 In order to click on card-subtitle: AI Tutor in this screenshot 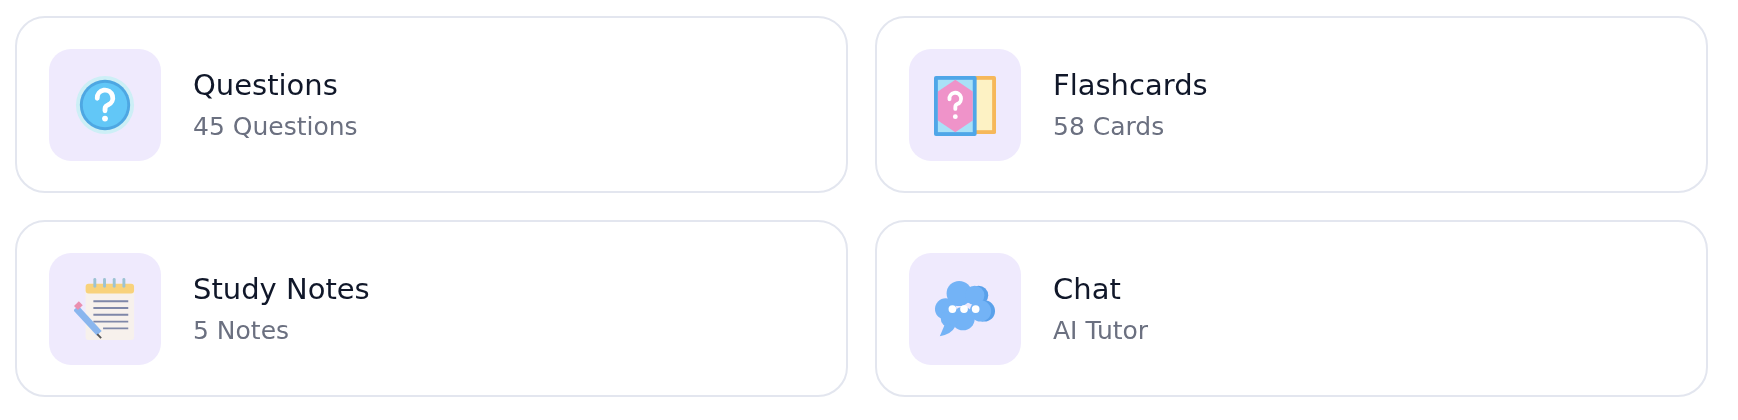, I will do `click(1101, 330)`.